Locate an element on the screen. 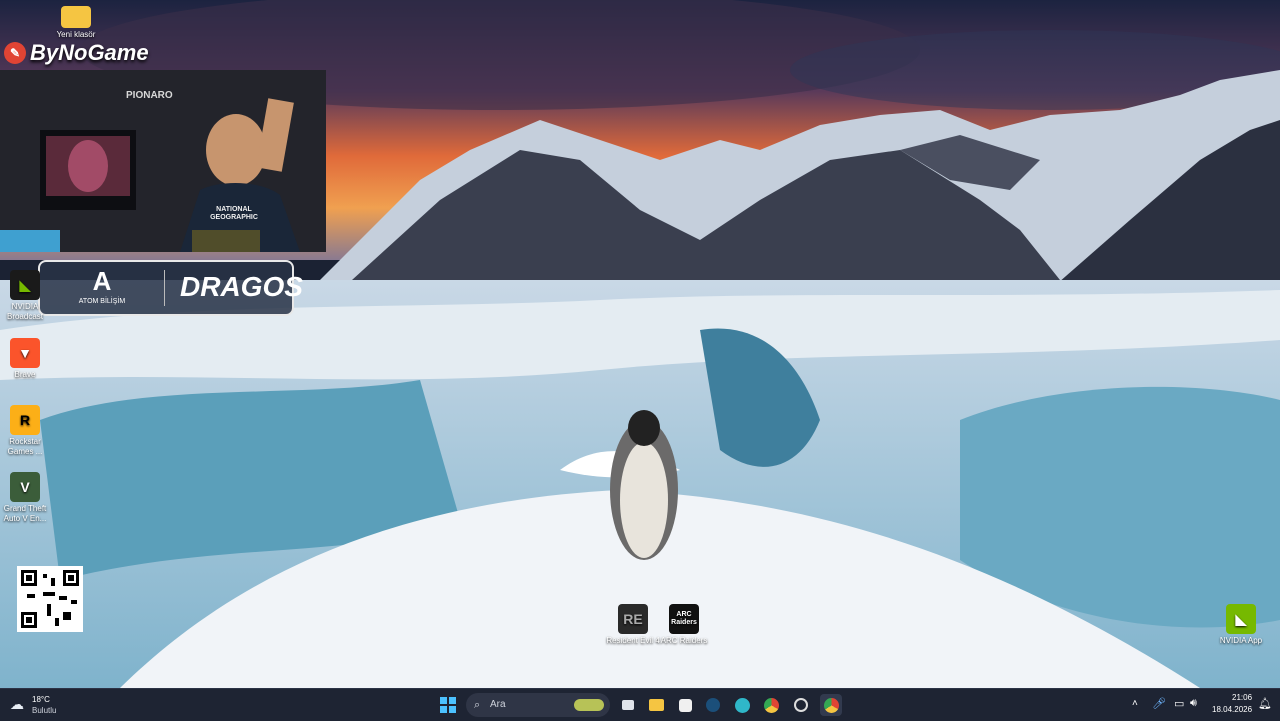 The image size is (1280, 721). search-box: ⌕ Ara is located at coordinates (538, 705).